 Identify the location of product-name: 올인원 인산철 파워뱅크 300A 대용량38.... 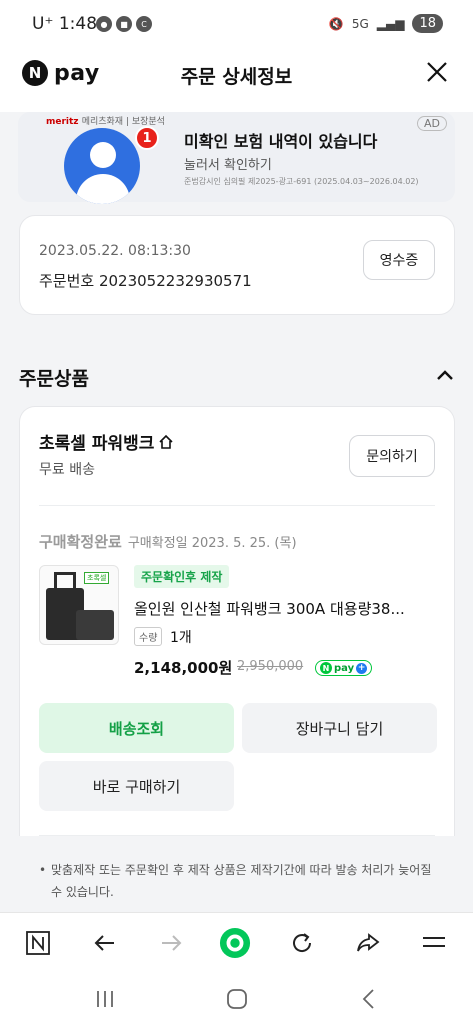
(284, 608).